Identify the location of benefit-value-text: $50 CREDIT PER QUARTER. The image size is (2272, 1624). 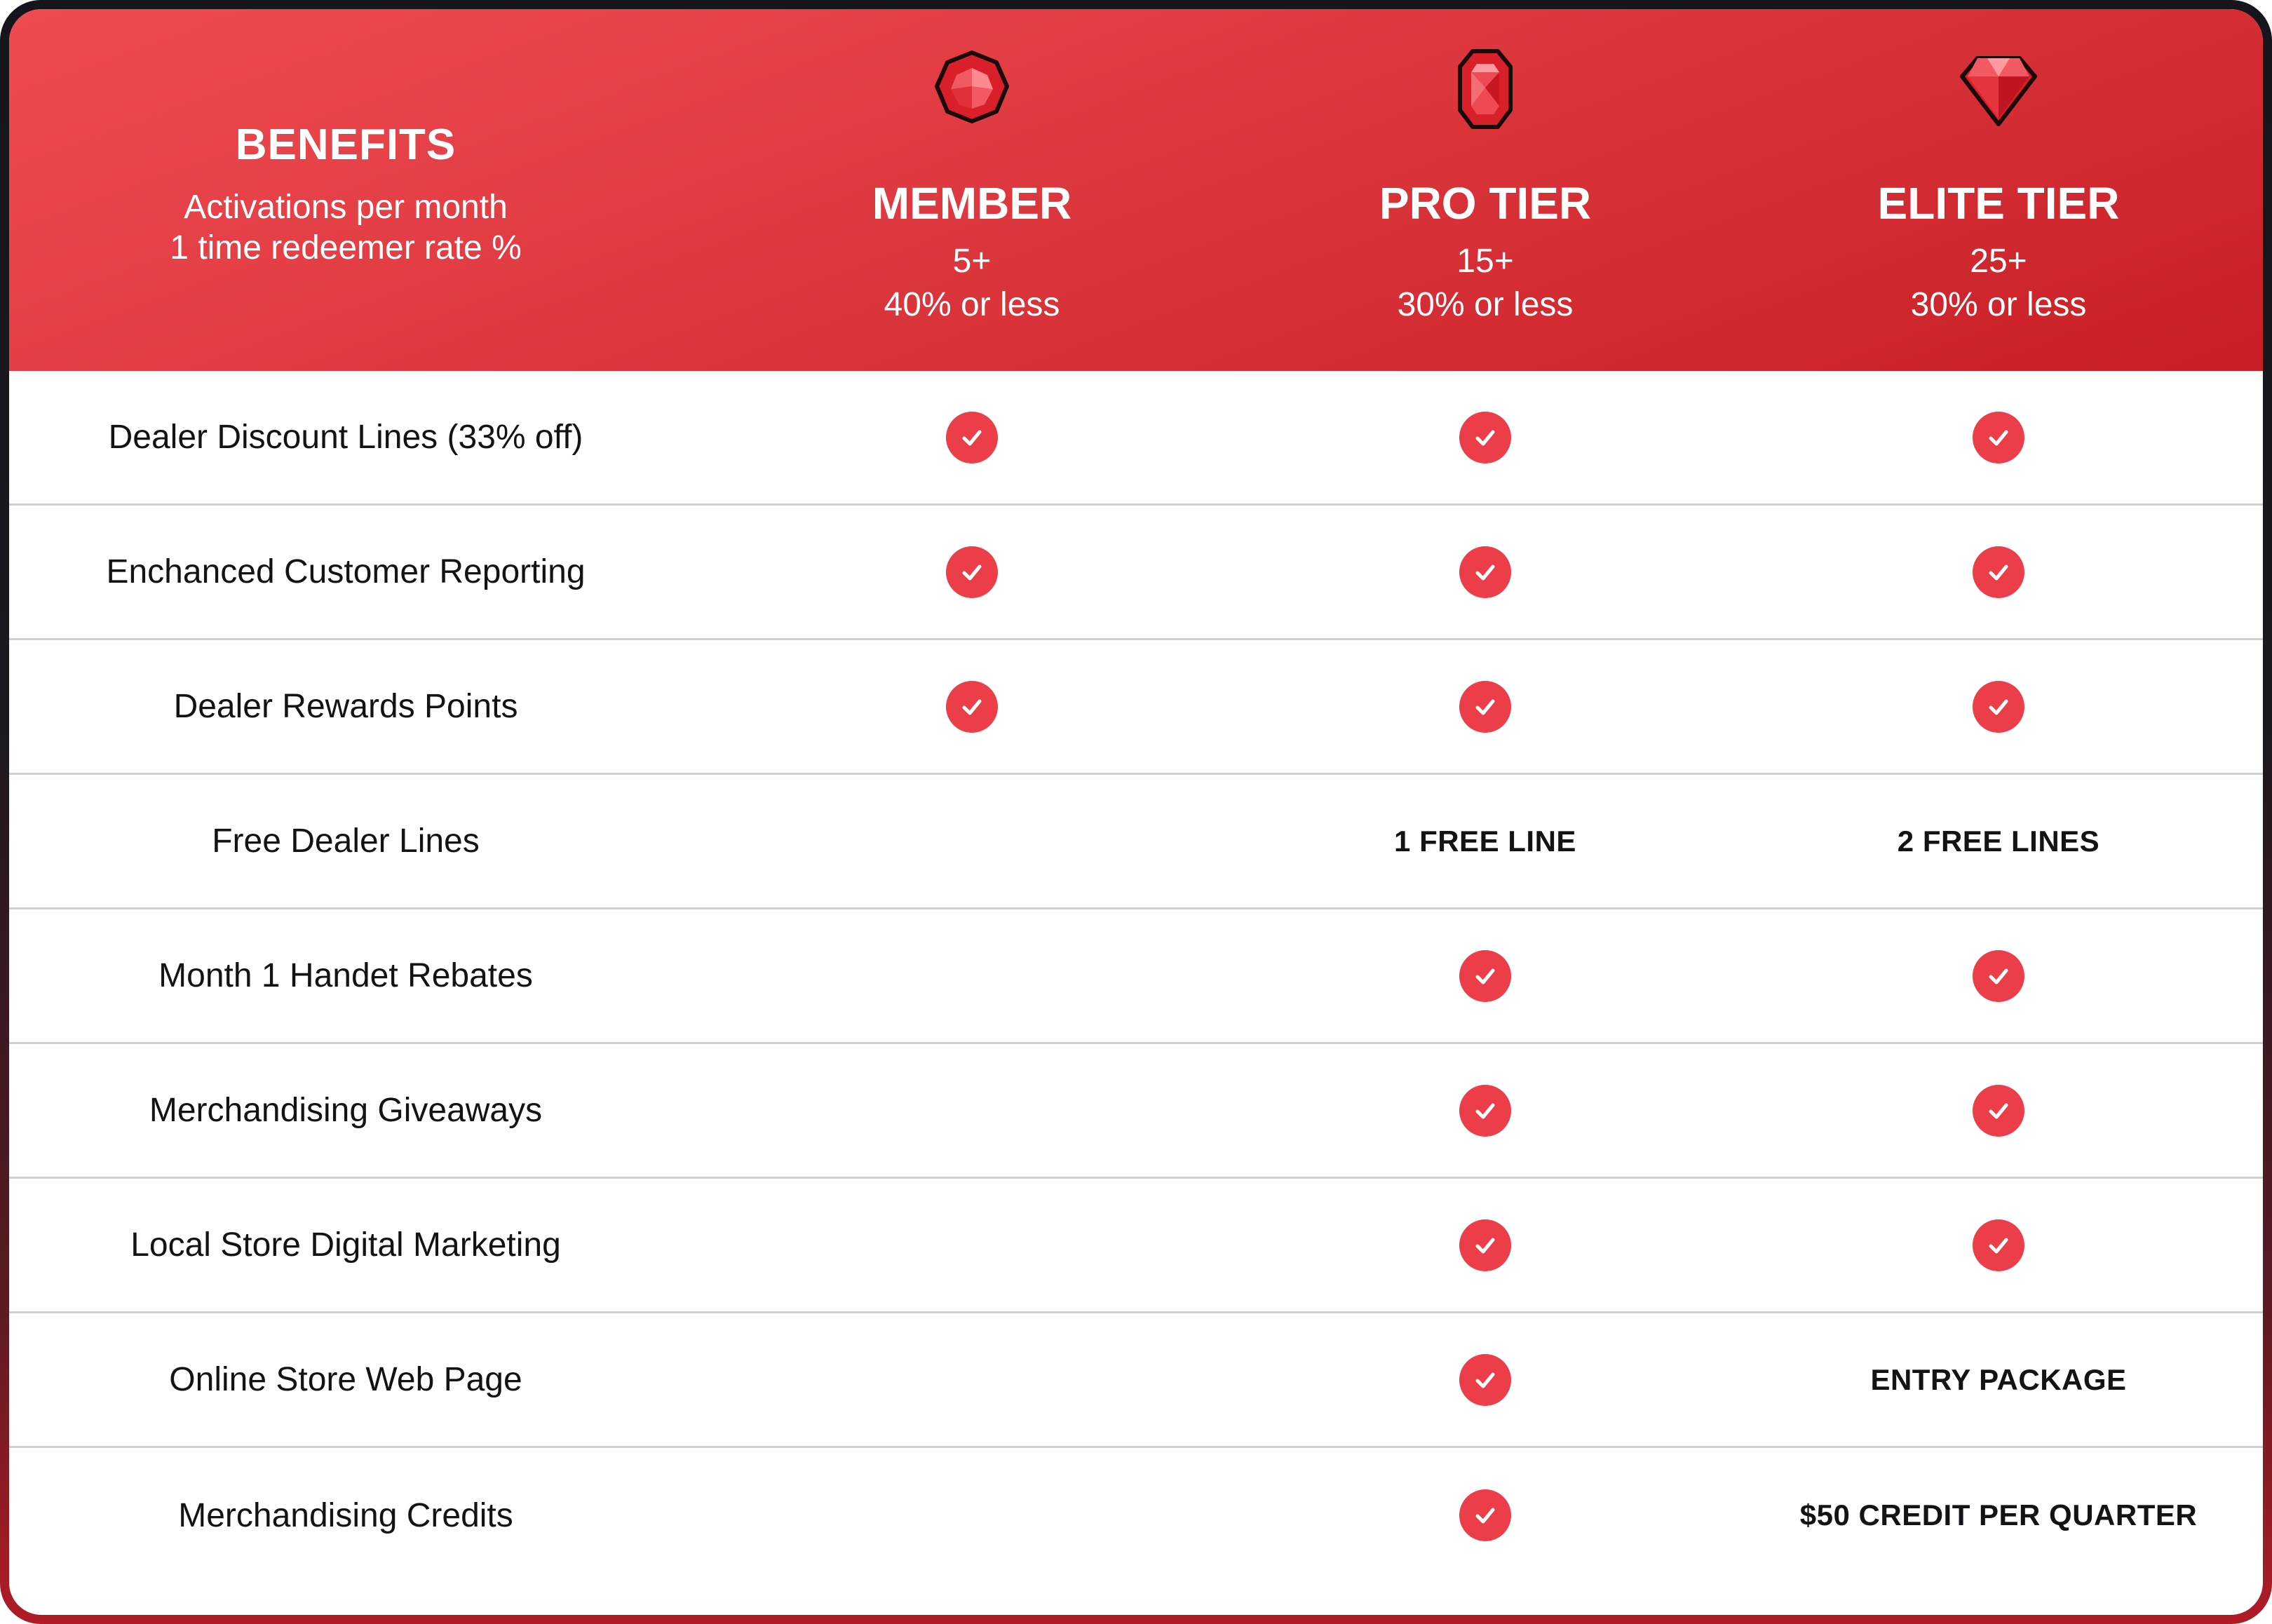
(1998, 1514).